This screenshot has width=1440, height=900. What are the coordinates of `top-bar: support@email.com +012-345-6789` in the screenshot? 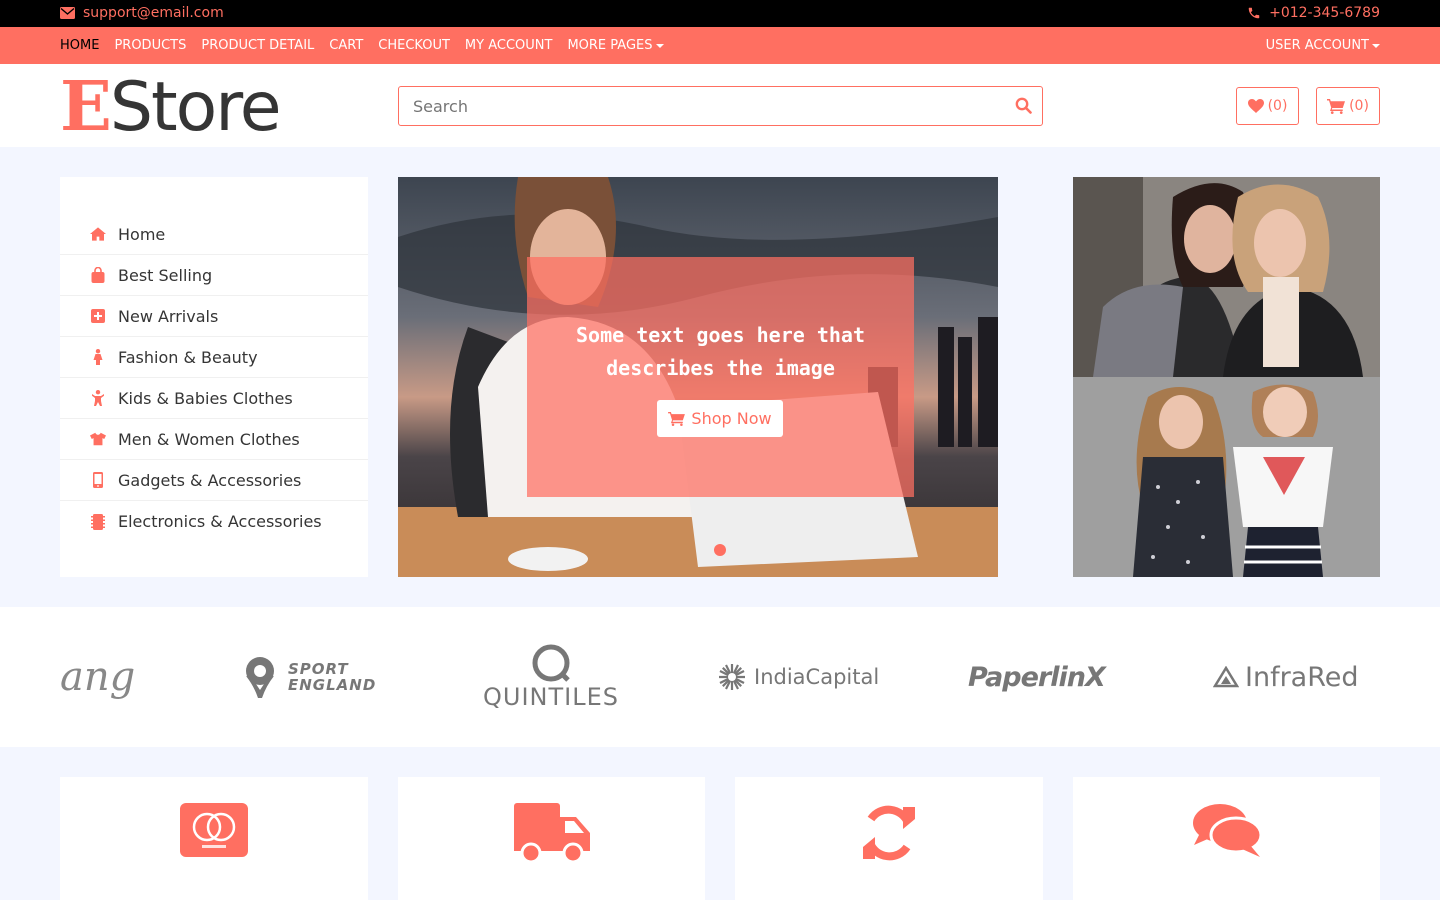 It's located at (720, 13).